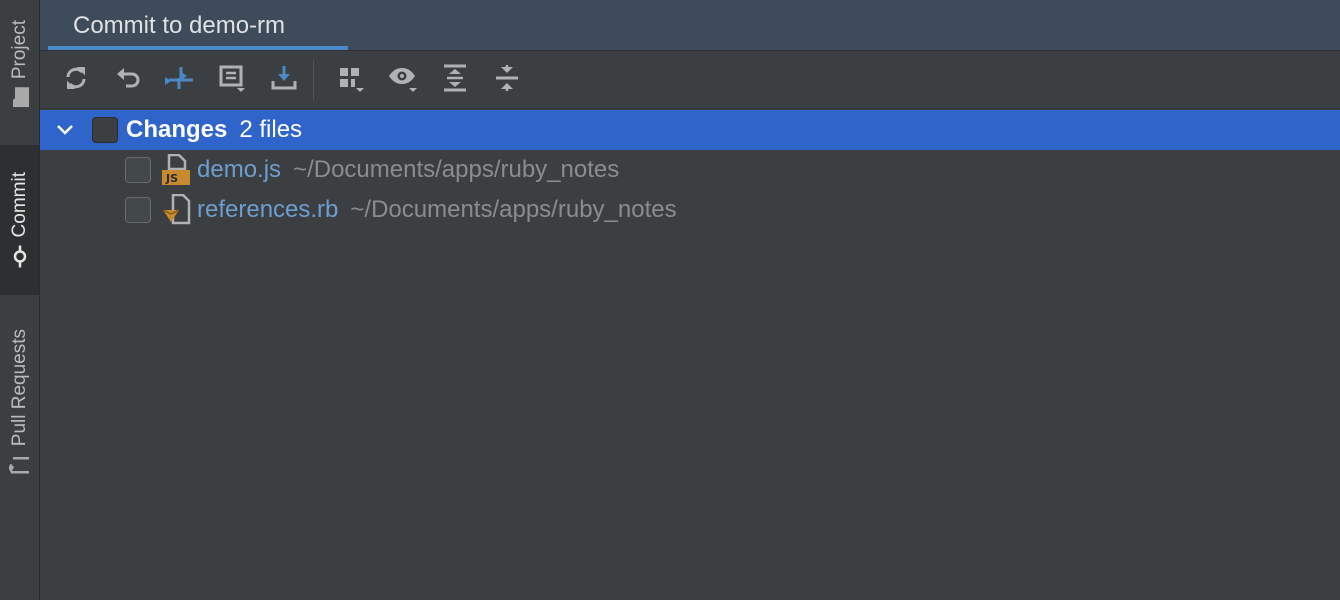 This screenshot has height=600, width=1340. I want to click on view-options-icon, so click(403, 80).